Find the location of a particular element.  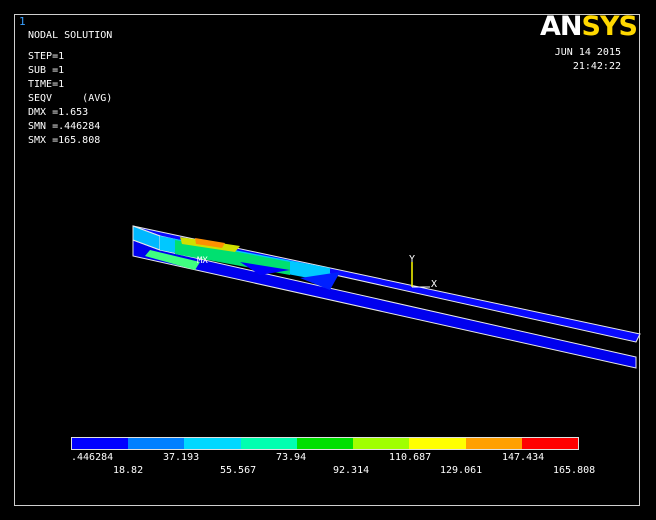

legend-label-top: .446284 is located at coordinates (92, 457).